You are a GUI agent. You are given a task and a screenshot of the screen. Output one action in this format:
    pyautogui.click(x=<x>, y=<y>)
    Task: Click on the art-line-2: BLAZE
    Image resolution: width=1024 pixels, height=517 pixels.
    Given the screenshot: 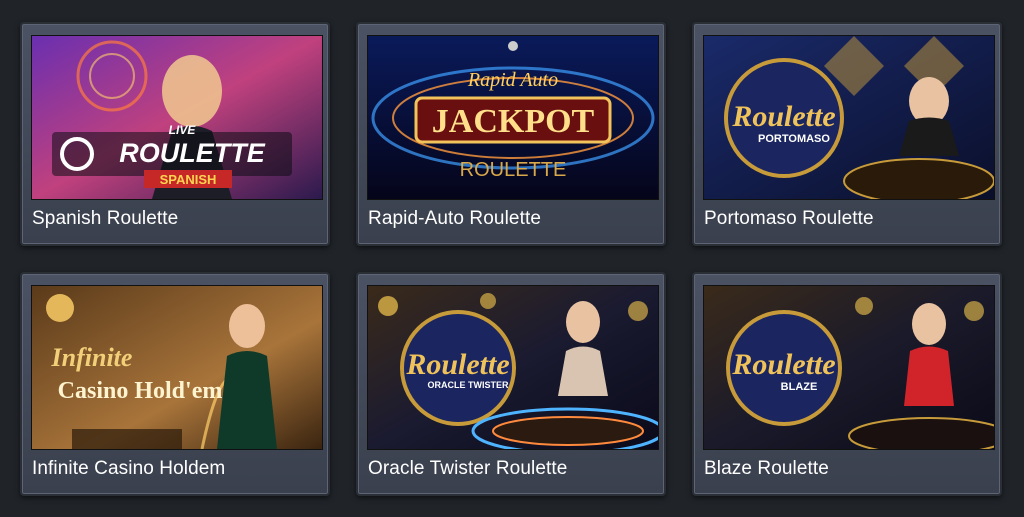 What is the action you would take?
    pyautogui.click(x=799, y=387)
    